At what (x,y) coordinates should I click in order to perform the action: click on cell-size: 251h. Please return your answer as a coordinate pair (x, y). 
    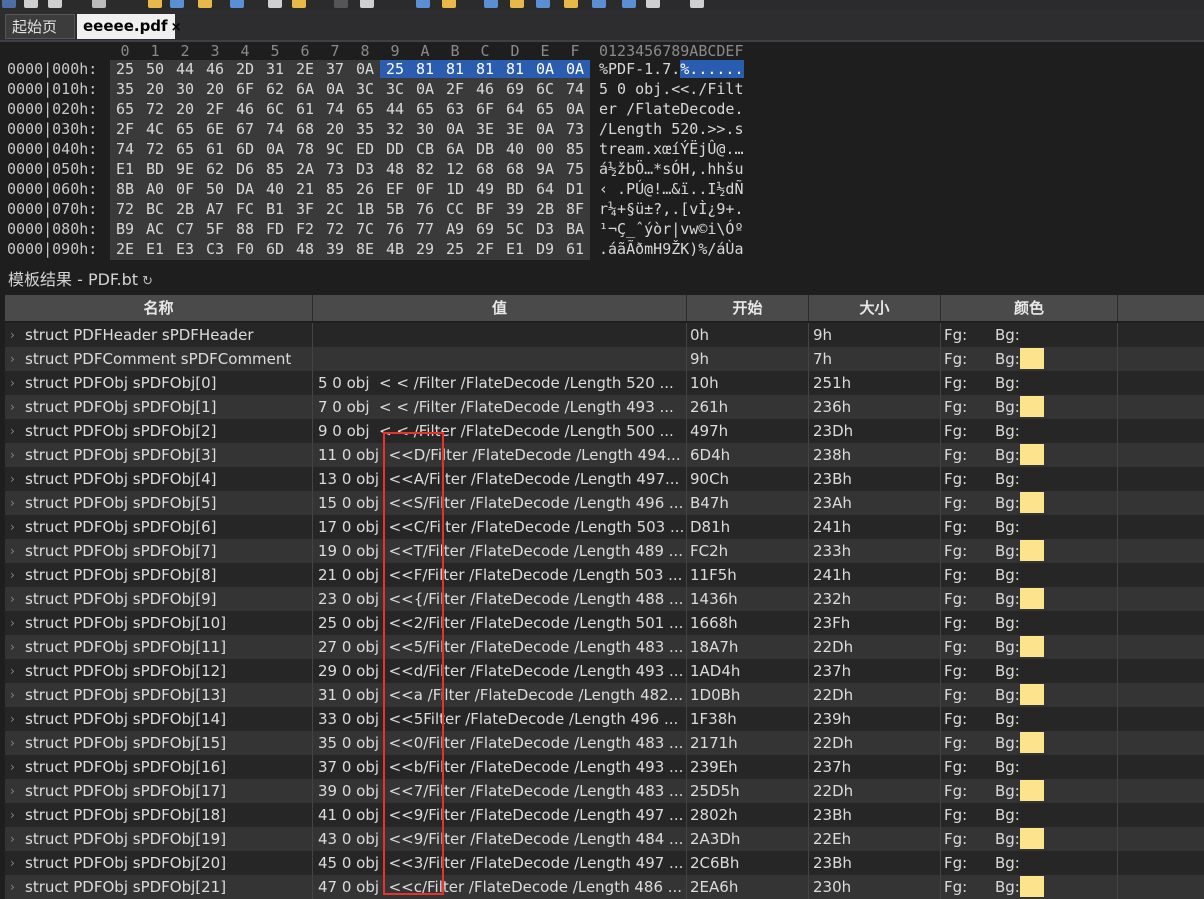
    Looking at the image, I should click on (875, 383).